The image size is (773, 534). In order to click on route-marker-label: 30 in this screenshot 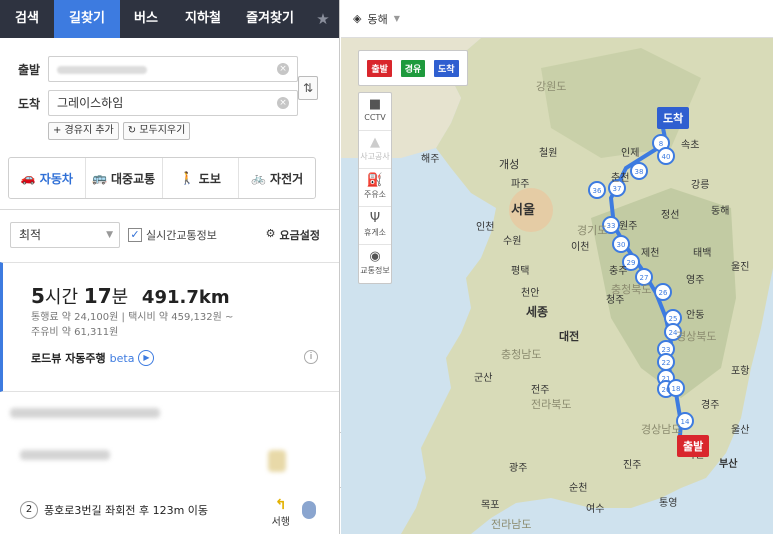, I will do `click(621, 245)`.